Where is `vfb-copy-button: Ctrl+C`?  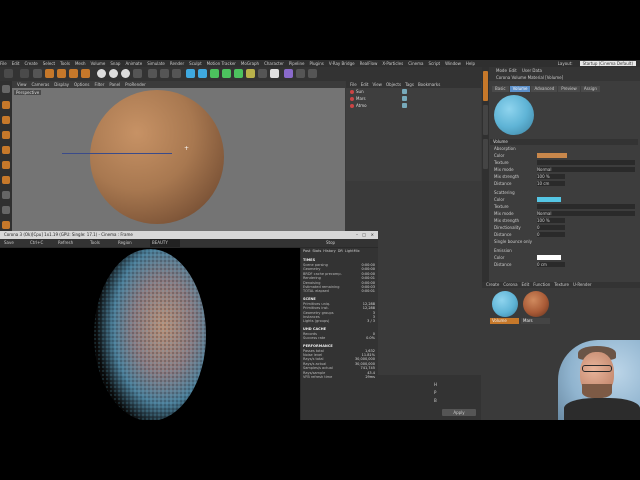 vfb-copy-button: Ctrl+C is located at coordinates (36, 243).